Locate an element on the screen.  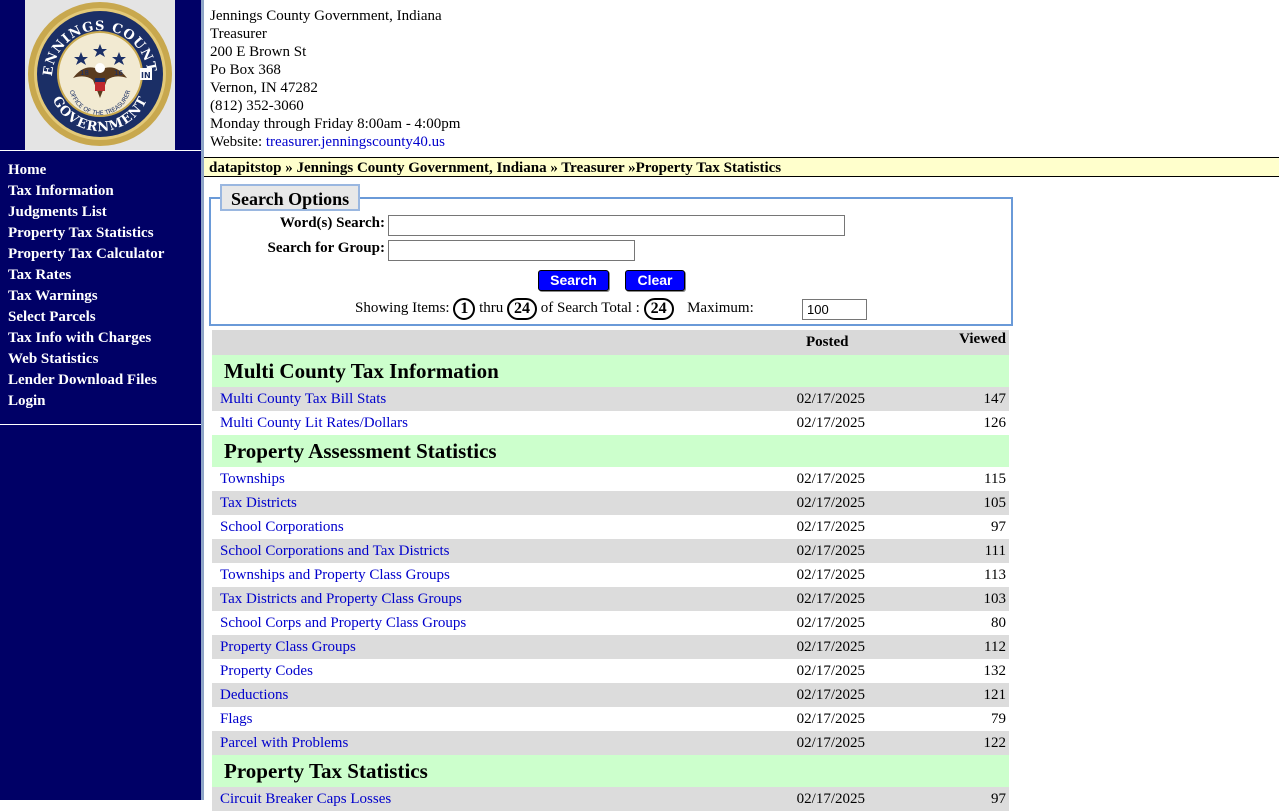
report-link: School Corporations and Tax Districts is located at coordinates (334, 551).